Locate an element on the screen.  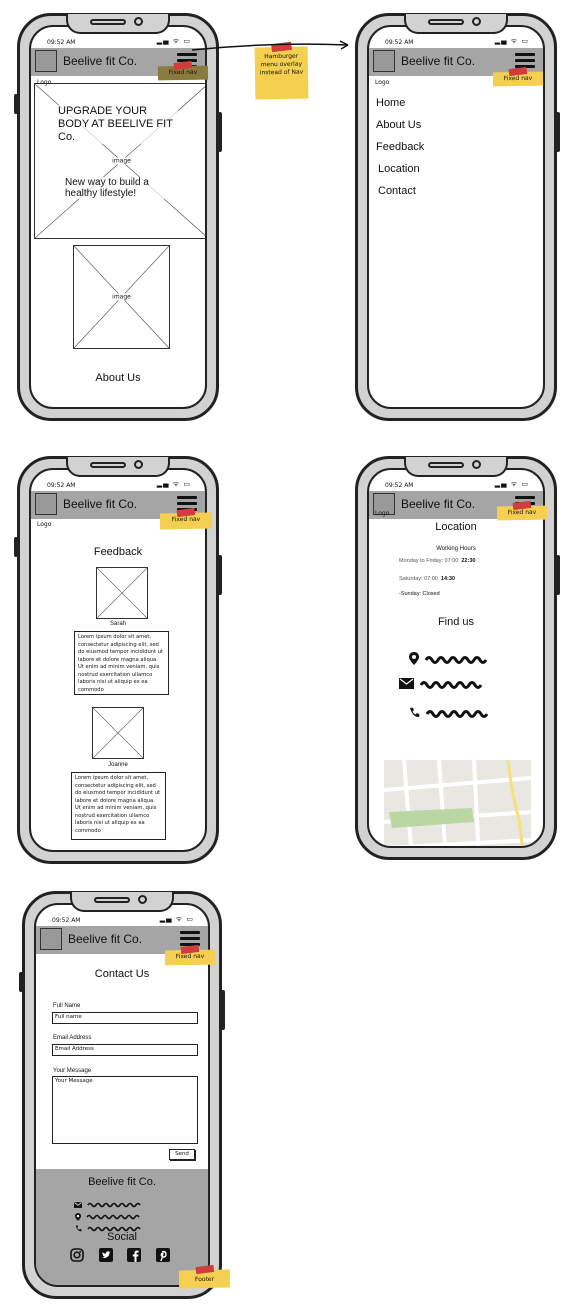
message-textarea: Your Message is located at coordinates (125, 1110).